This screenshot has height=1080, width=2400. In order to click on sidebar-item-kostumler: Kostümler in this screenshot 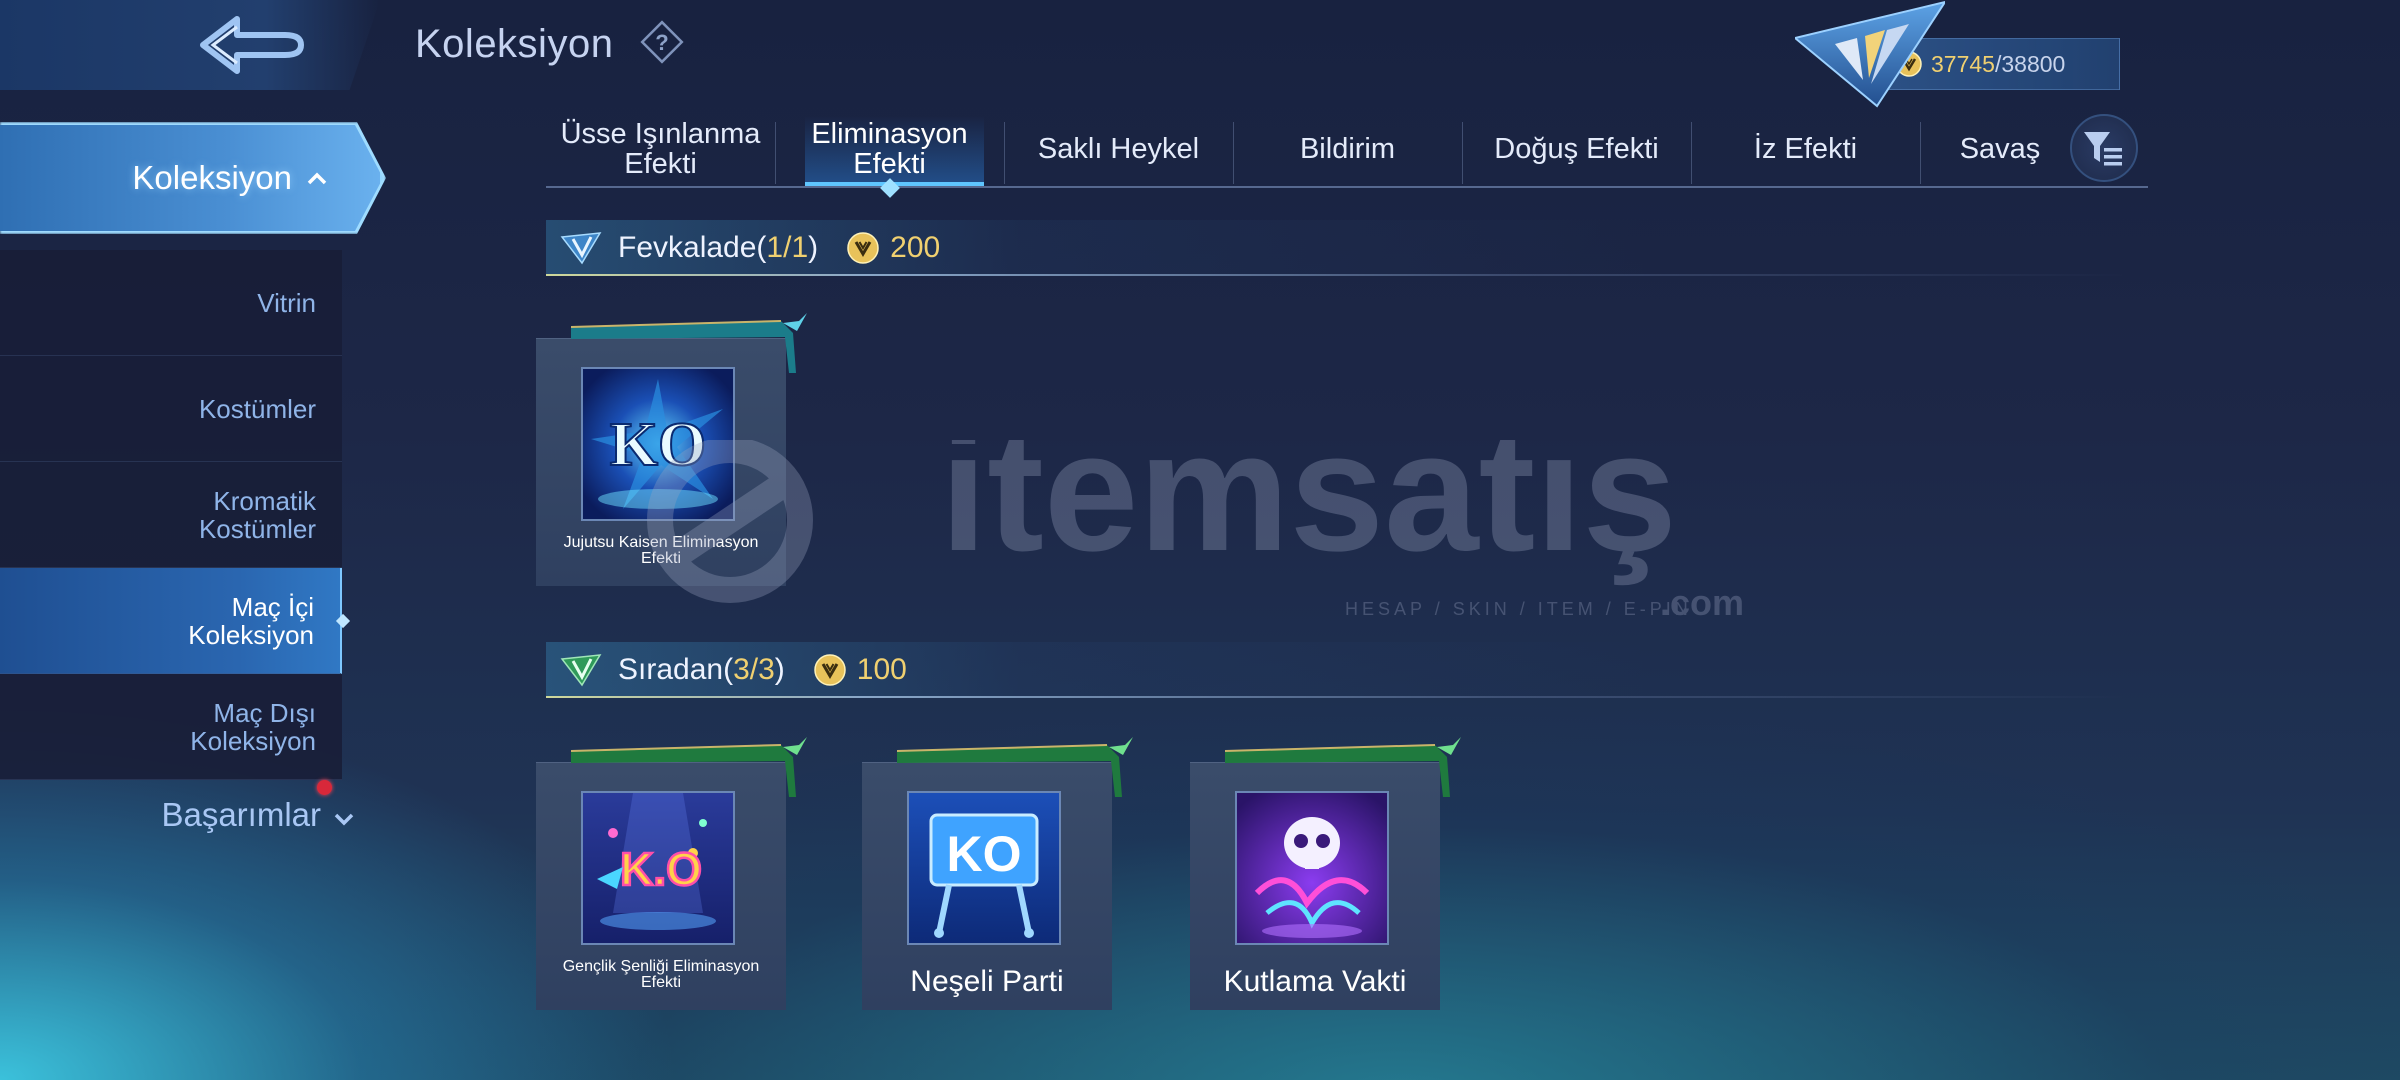, I will do `click(171, 409)`.